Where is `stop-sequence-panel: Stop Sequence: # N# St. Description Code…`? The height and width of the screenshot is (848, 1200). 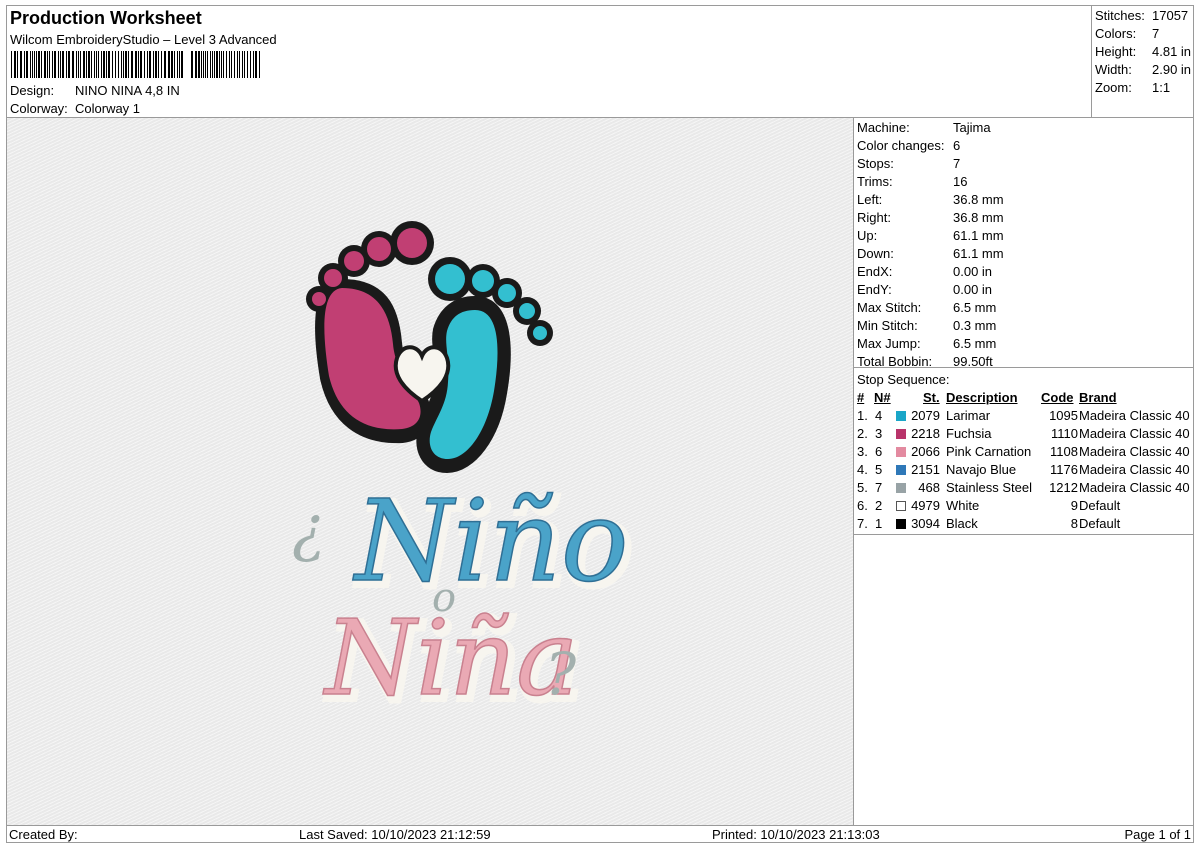
stop-sequence-panel: Stop Sequence: # N# St. Description Code… is located at coordinates (1023, 451).